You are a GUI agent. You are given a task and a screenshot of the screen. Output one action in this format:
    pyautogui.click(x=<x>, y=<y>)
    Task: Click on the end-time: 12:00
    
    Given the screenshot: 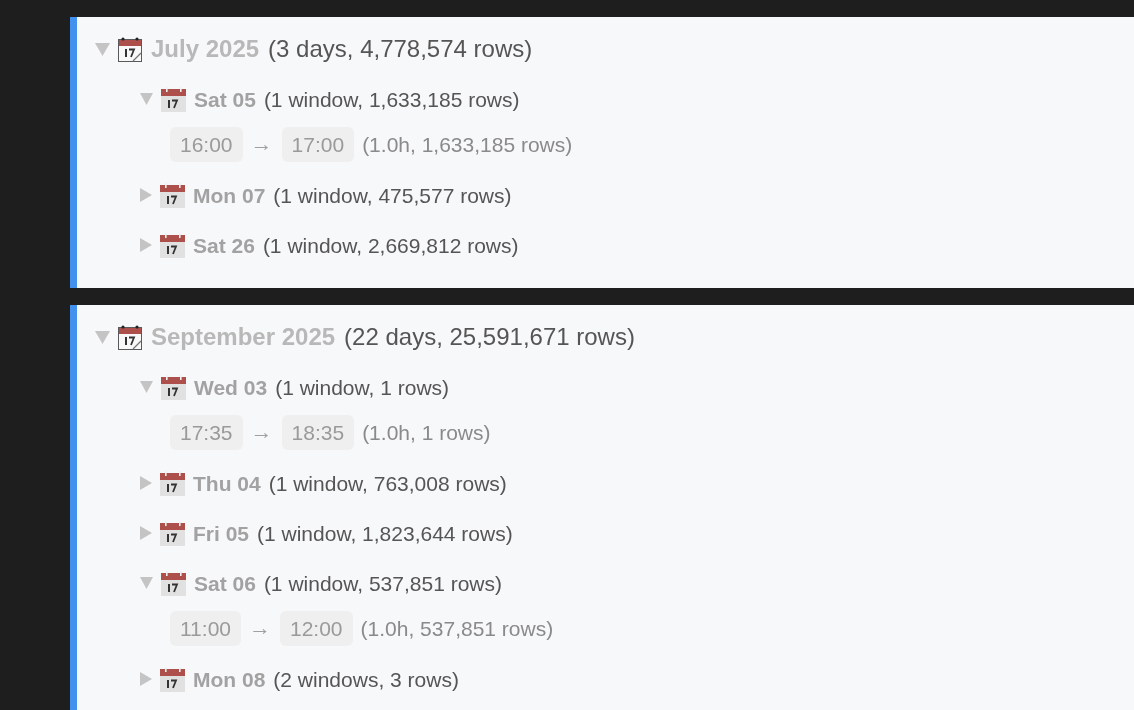 What is the action you would take?
    pyautogui.click(x=316, y=628)
    